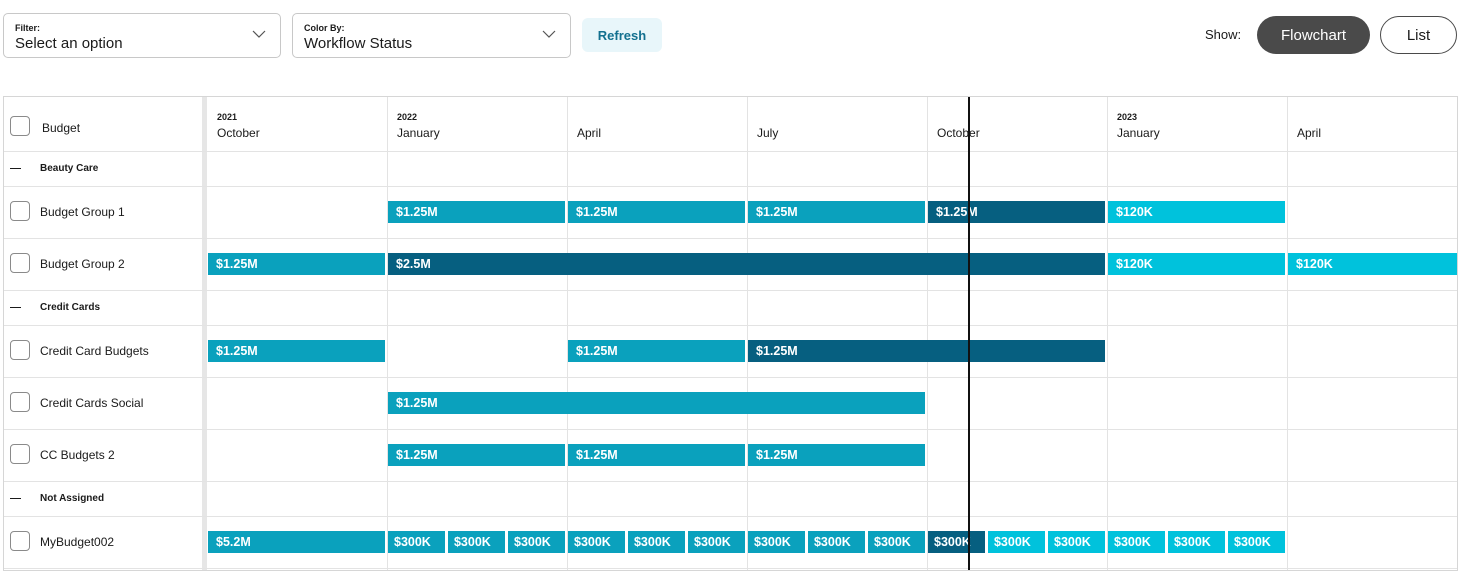  Describe the element at coordinates (77, 542) in the screenshot. I see `budget-row-label: MyBudget002` at that location.